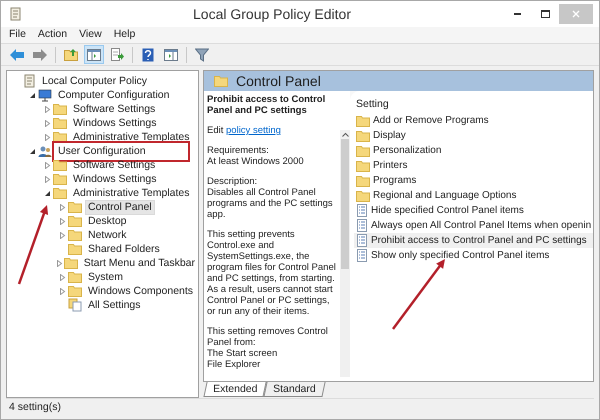 The image size is (600, 420). What do you see at coordinates (94, 81) in the screenshot?
I see `tree-item: Local Computer Policy` at bounding box center [94, 81].